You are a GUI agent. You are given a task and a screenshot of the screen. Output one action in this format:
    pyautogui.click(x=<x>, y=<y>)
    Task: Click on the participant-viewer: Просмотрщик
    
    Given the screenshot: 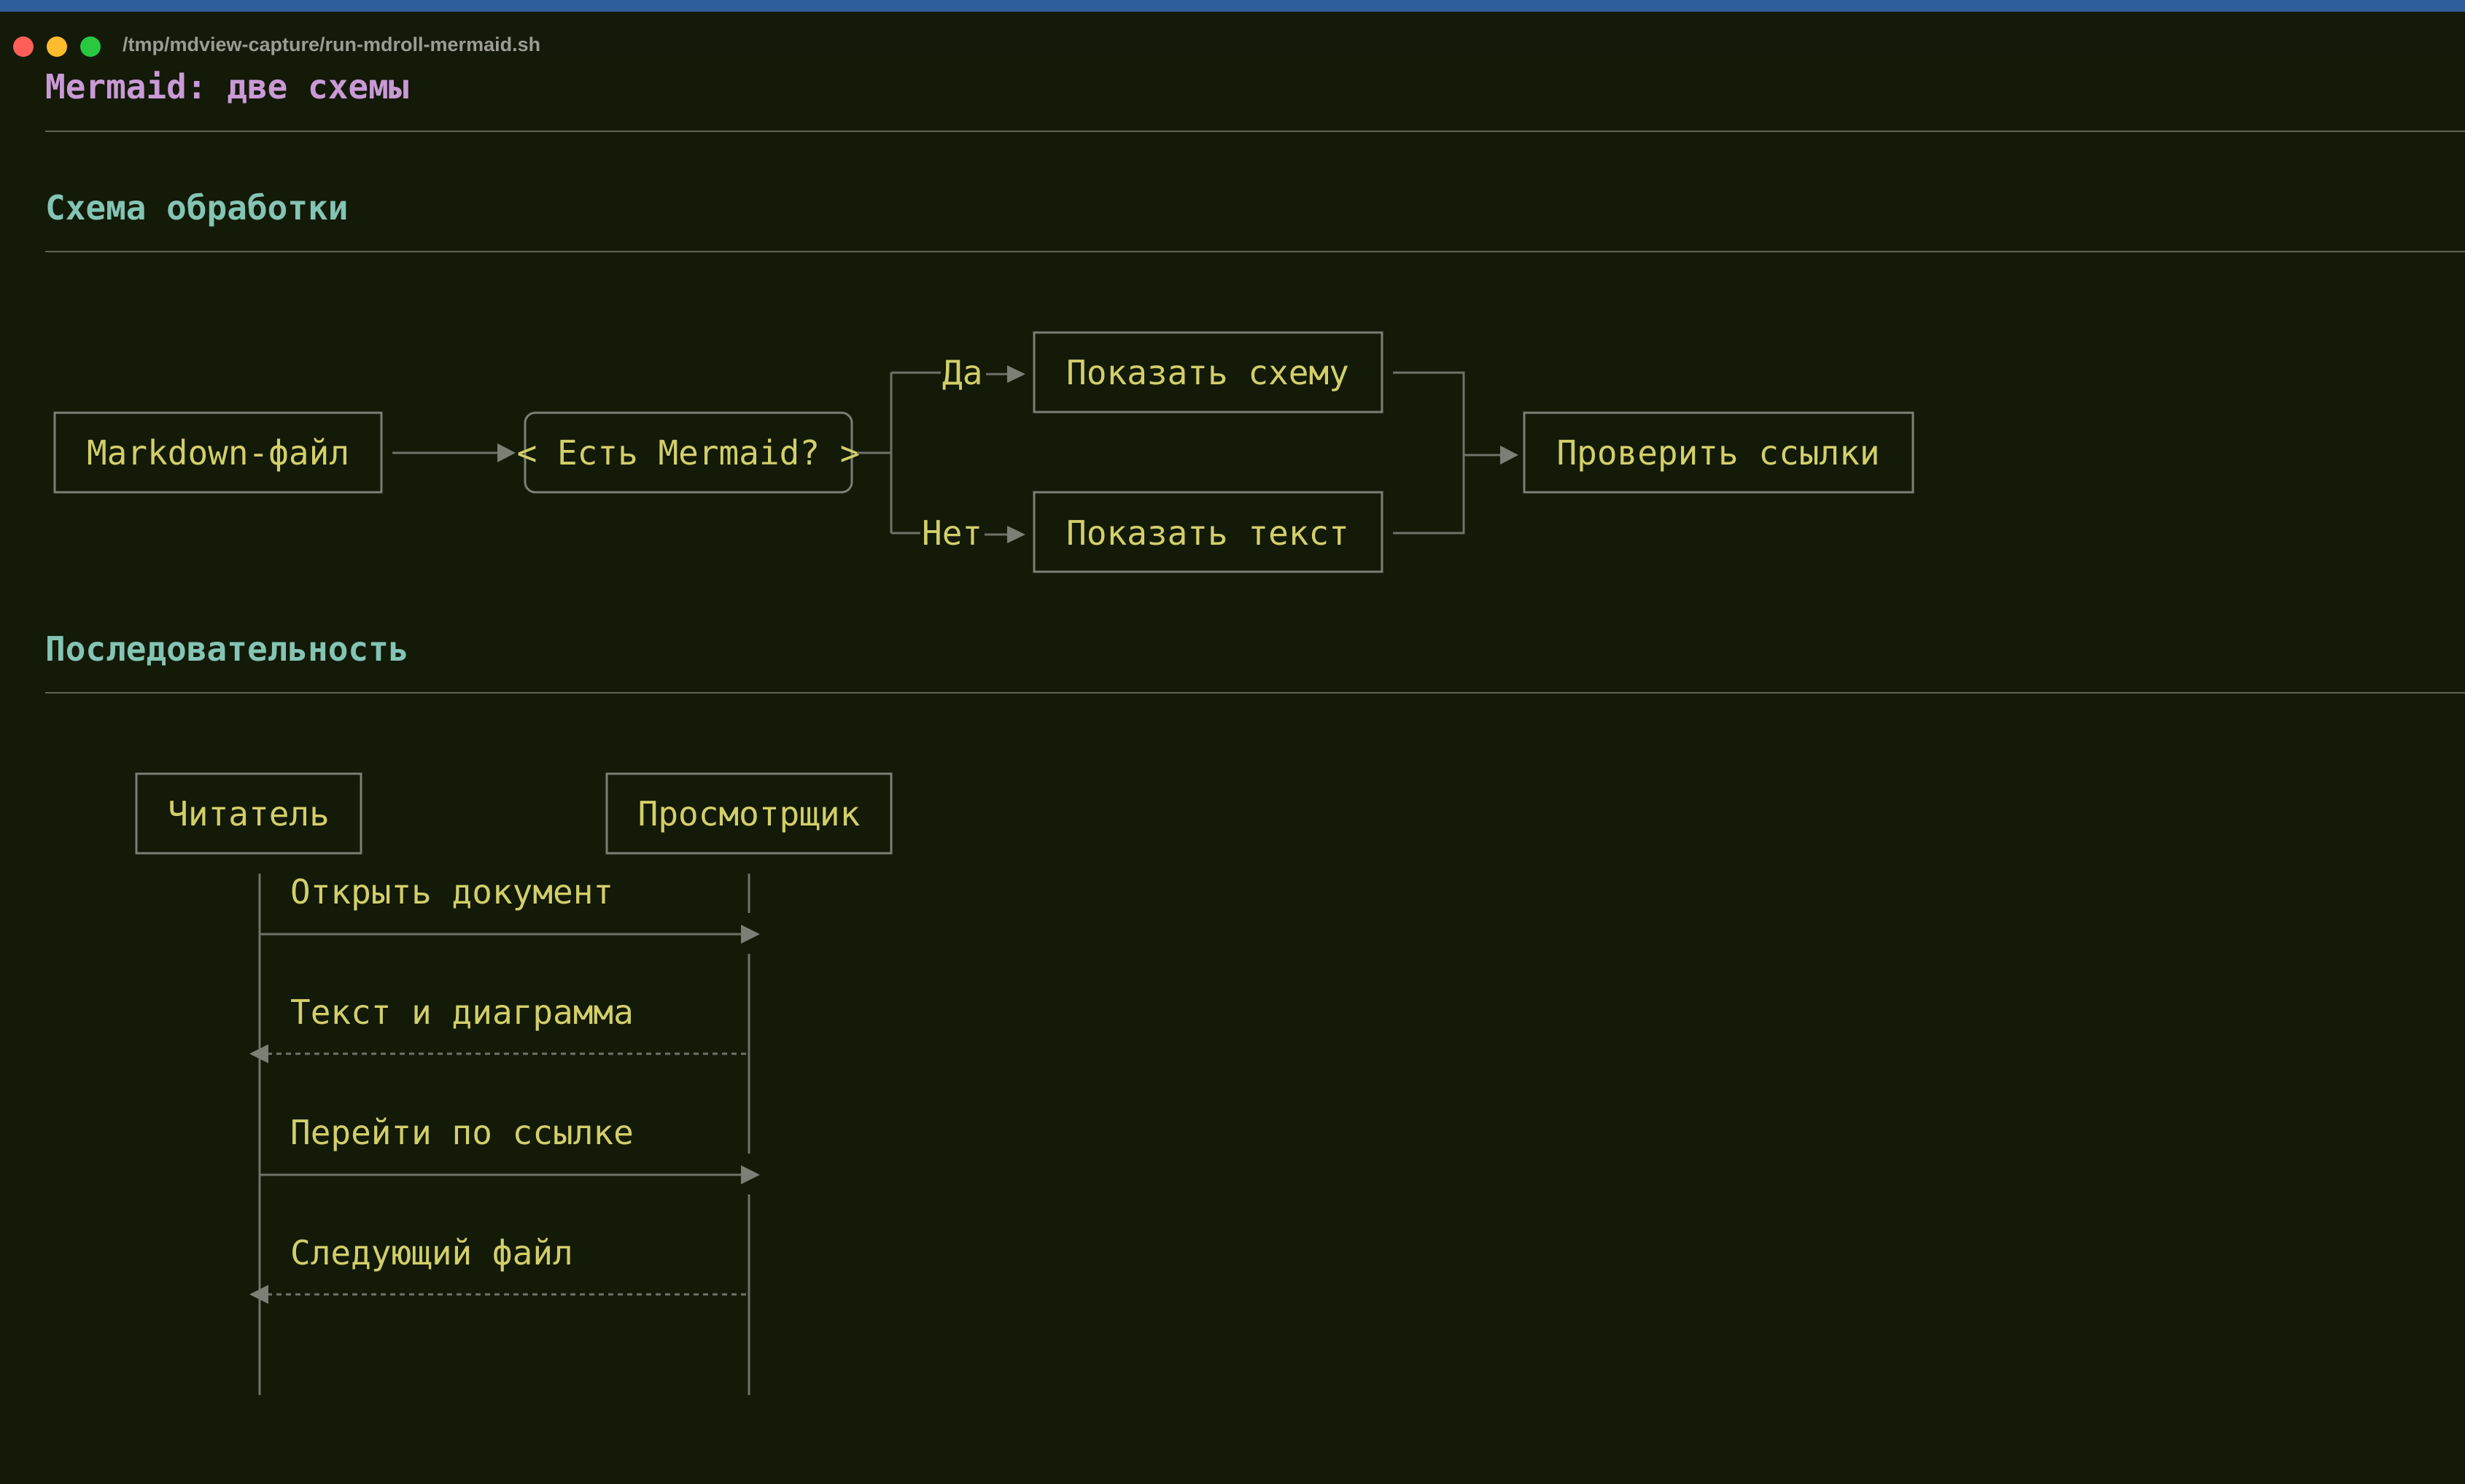 What is the action you would take?
    pyautogui.click(x=749, y=813)
    